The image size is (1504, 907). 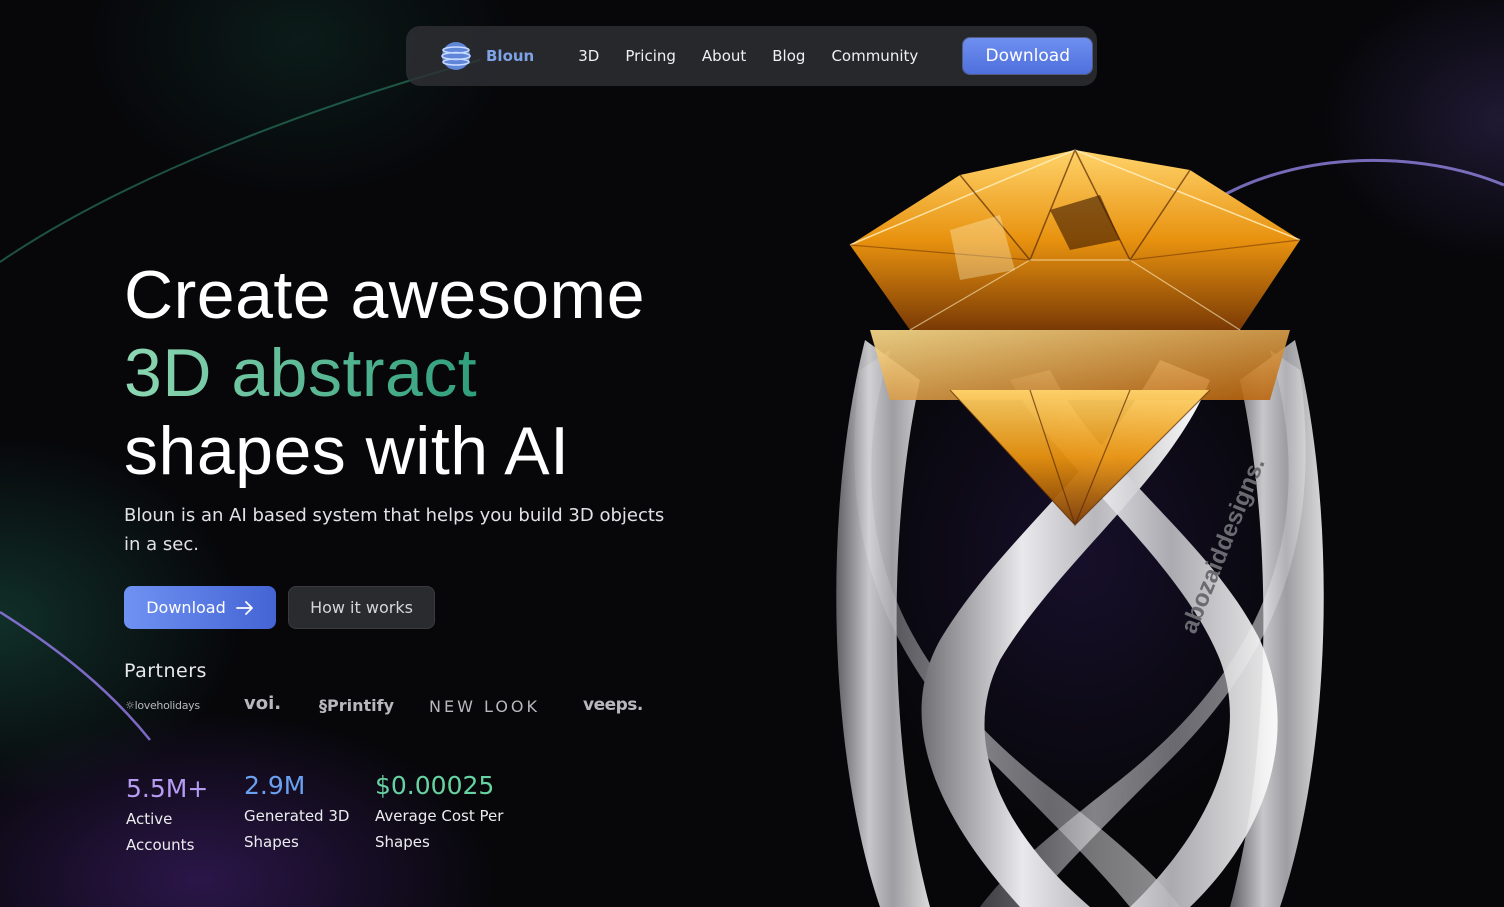 I want to click on hero-title-line2: 3D abstract, so click(x=301, y=373).